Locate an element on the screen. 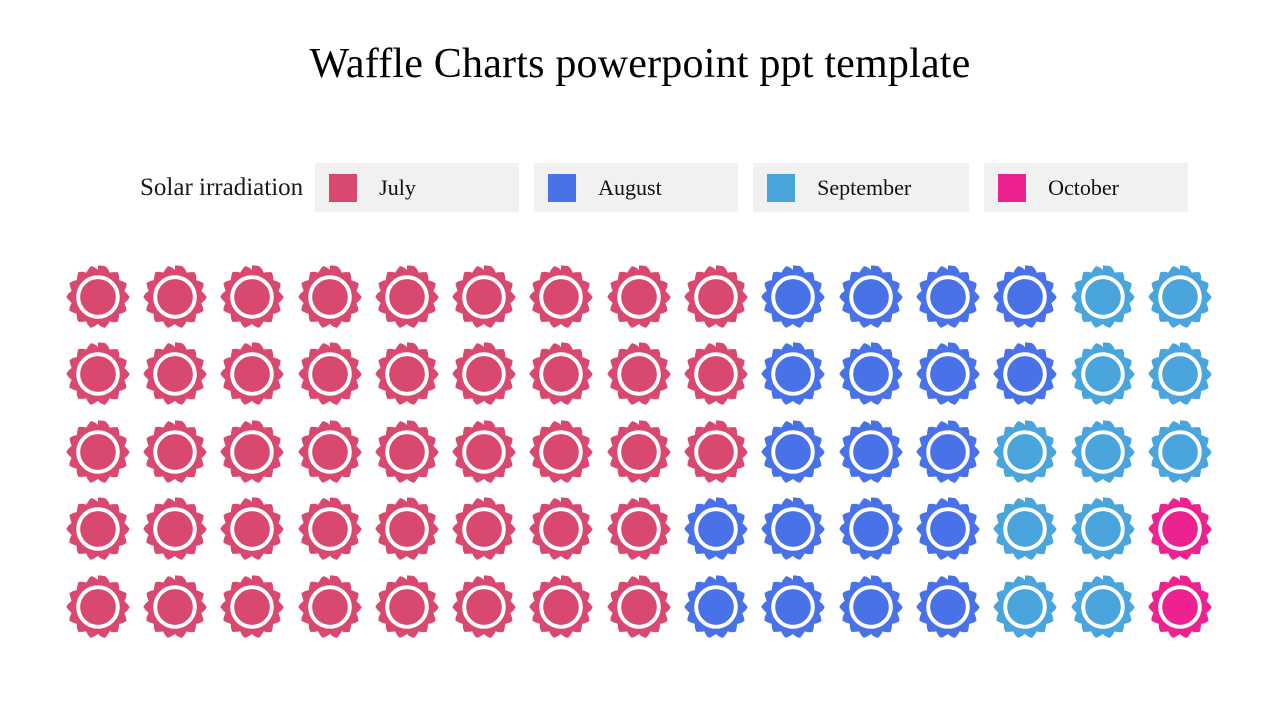 The width and height of the screenshot is (1280, 720). legend-swatch-july is located at coordinates (343, 187).